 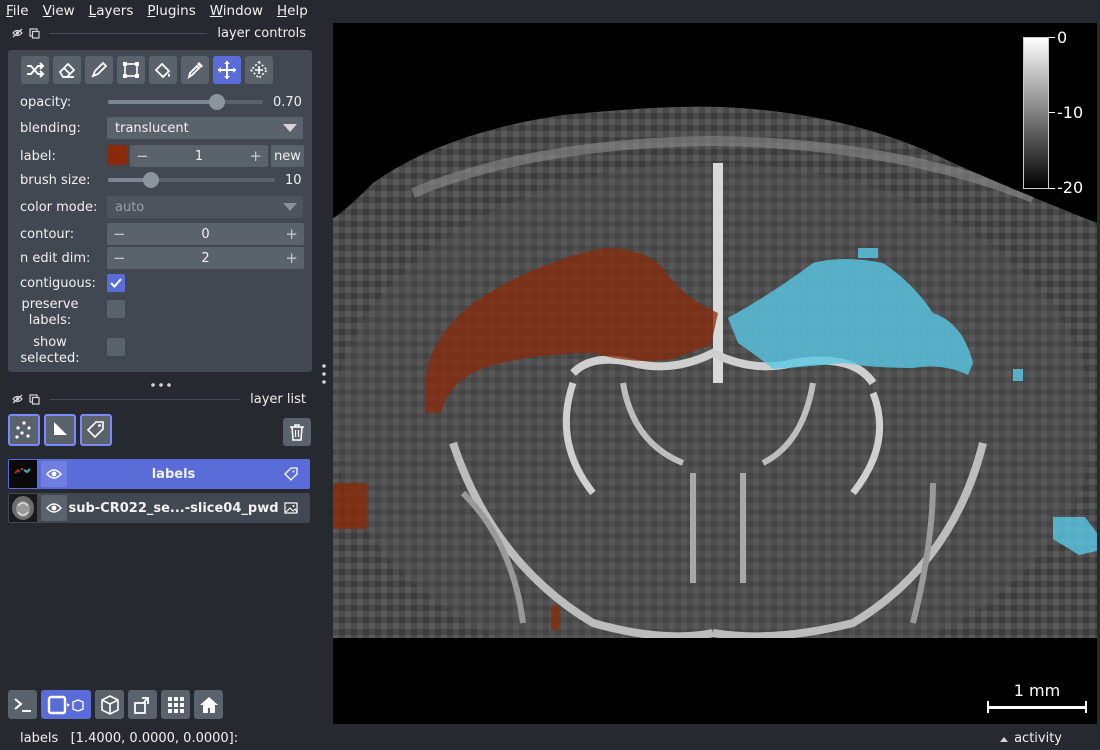 I want to click on contour-value: 0, so click(x=205, y=234).